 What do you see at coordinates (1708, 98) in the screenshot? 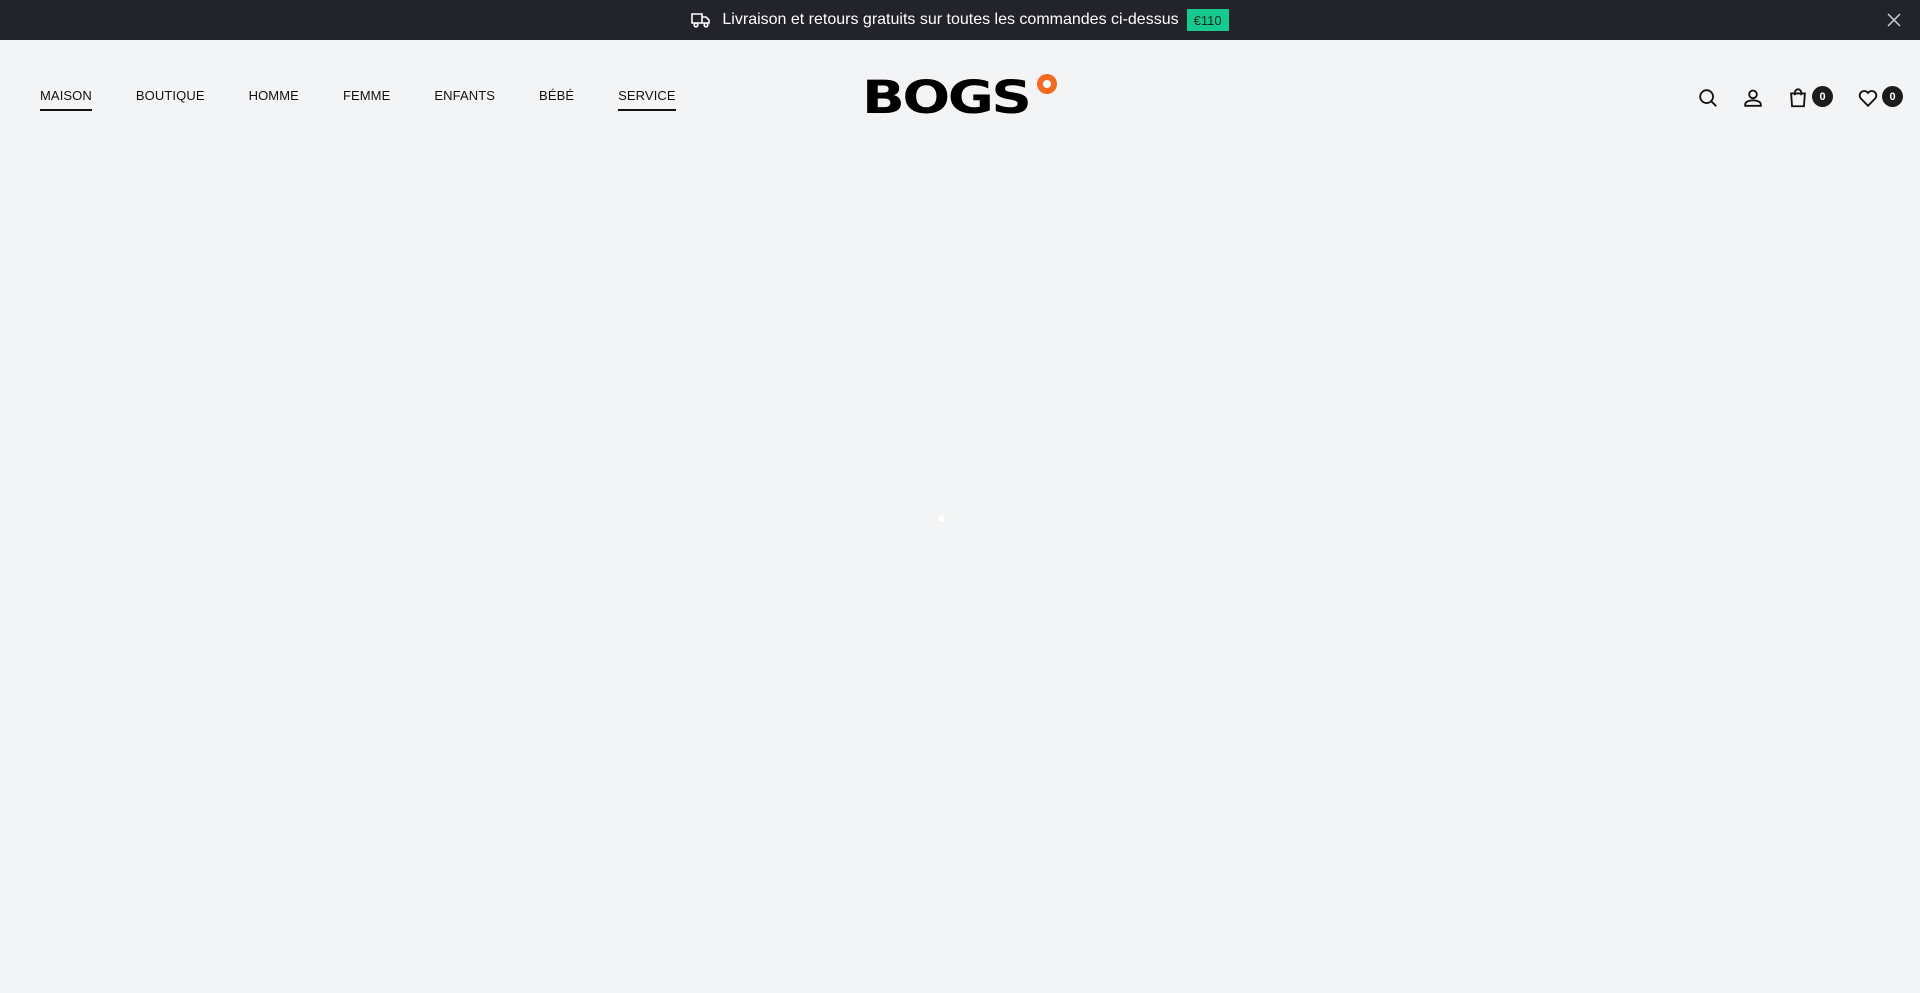
I see `search-icon` at bounding box center [1708, 98].